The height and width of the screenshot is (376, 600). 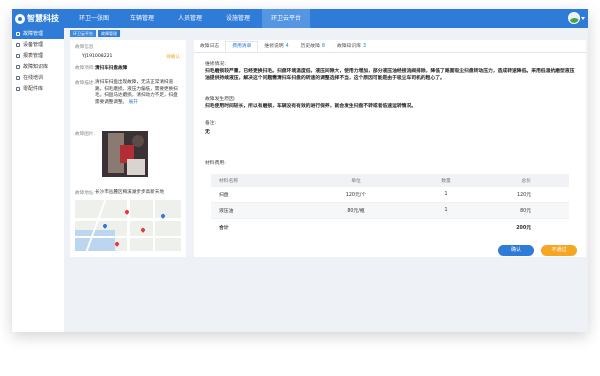 I want to click on nav-item-cloud-platform: 环卫云平台, so click(x=286, y=18).